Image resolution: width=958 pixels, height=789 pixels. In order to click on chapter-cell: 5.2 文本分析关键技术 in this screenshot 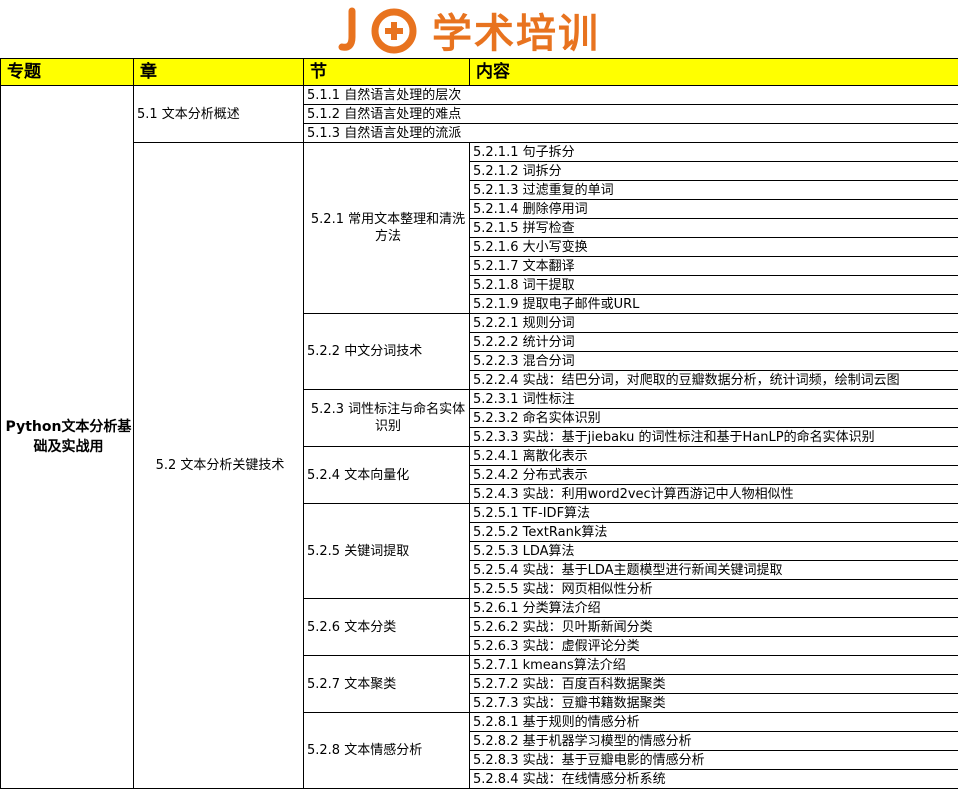, I will do `click(219, 466)`.